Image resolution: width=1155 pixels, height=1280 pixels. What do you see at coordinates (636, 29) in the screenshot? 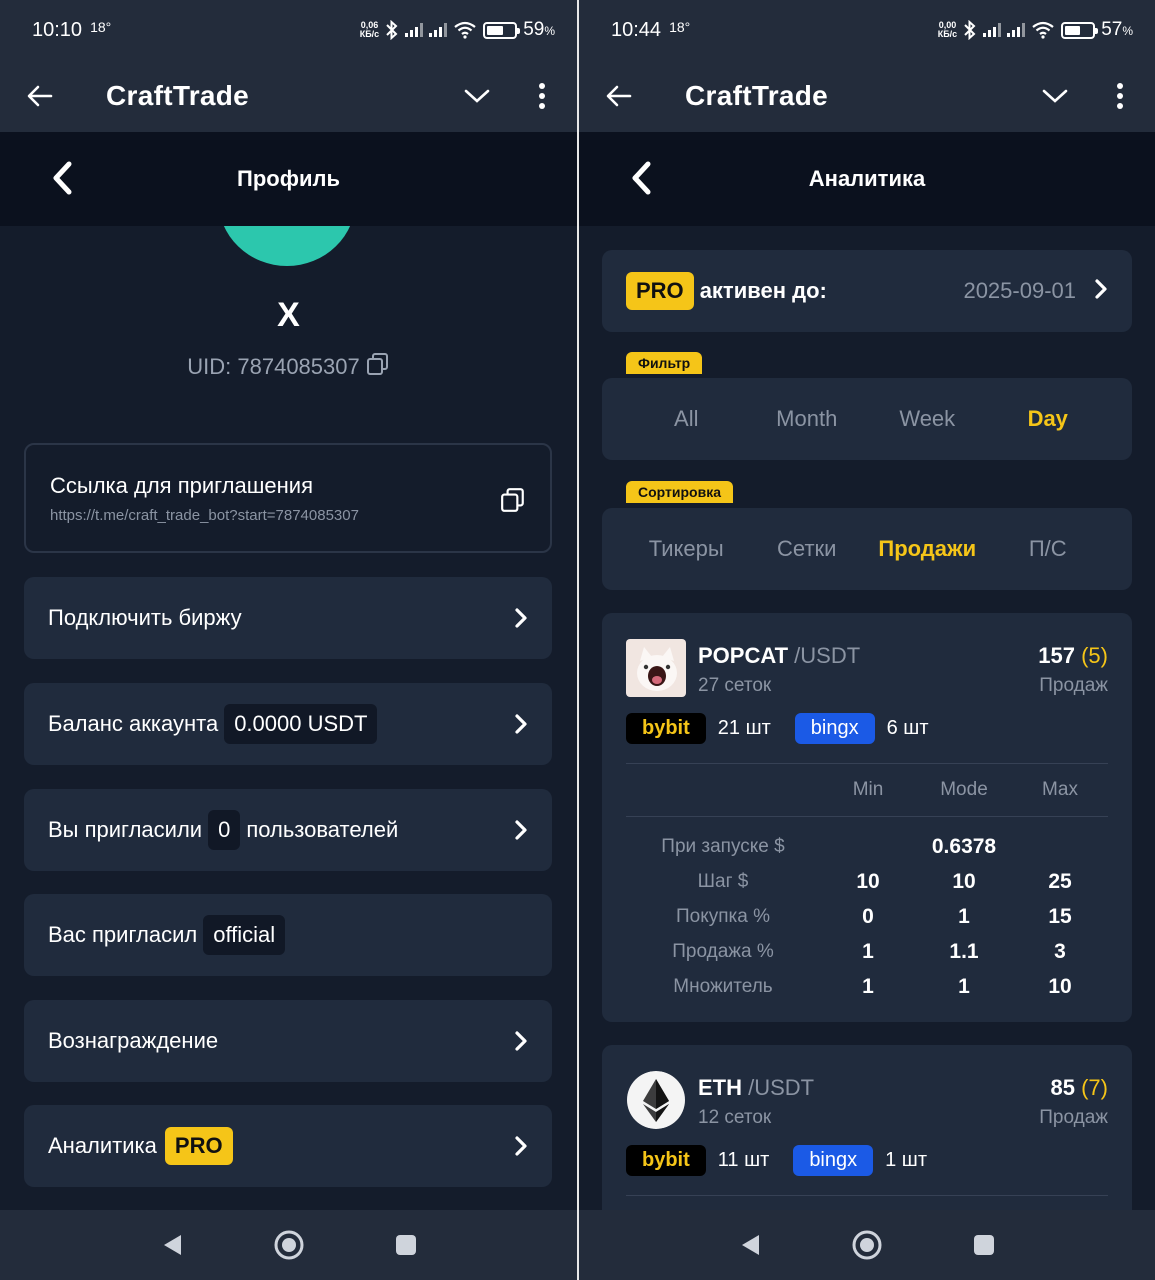
I see `status-time: 10:44` at bounding box center [636, 29].